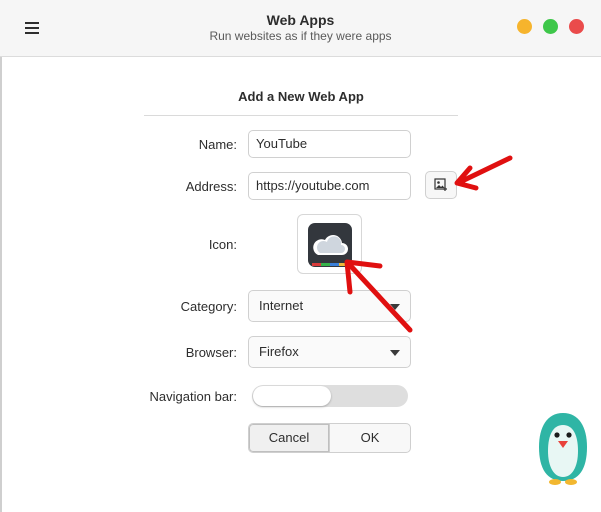 The image size is (601, 512). Describe the element at coordinates (300, 20) in the screenshot. I see `window-title: Web Apps` at that location.